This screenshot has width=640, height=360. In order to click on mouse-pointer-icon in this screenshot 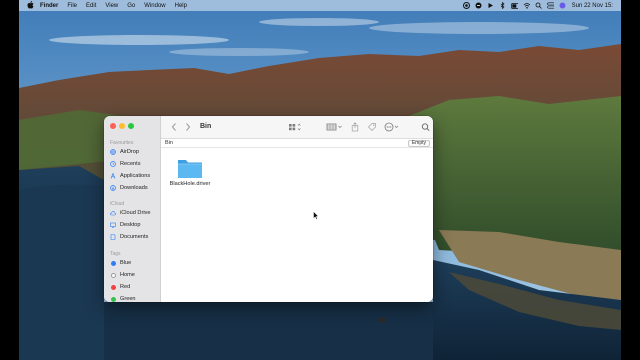, I will do `click(316, 215)`.